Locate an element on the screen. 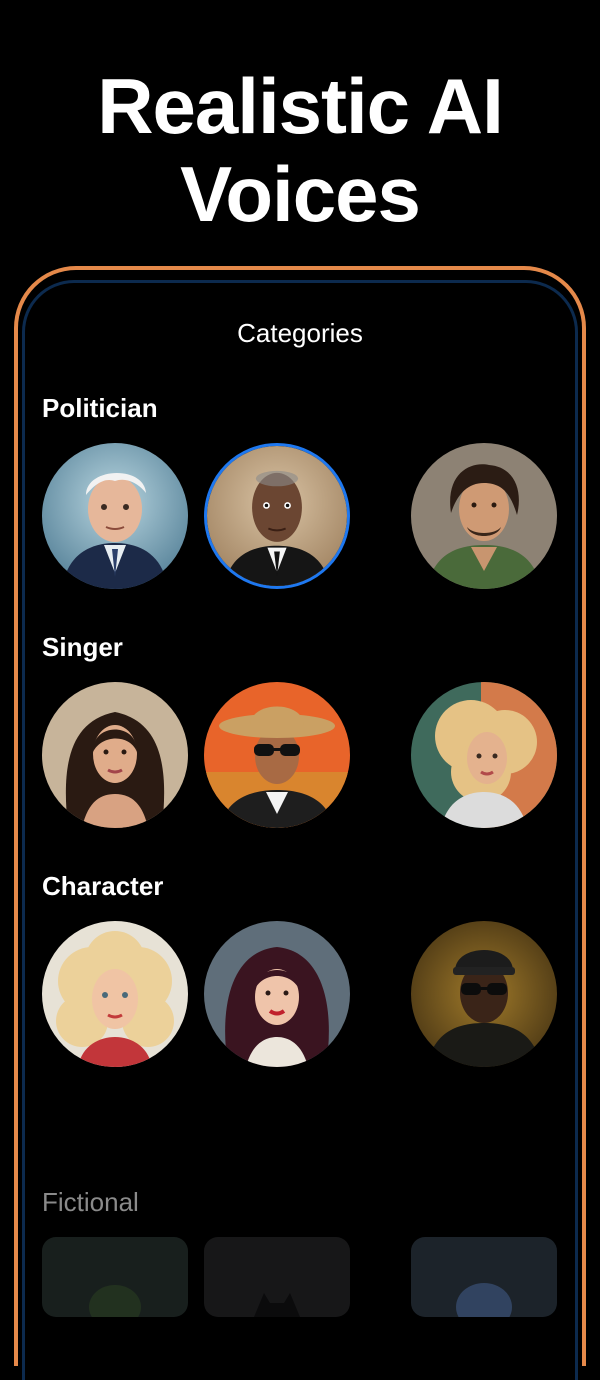  elderly-man-suit-portrait-icon is located at coordinates (277, 516).